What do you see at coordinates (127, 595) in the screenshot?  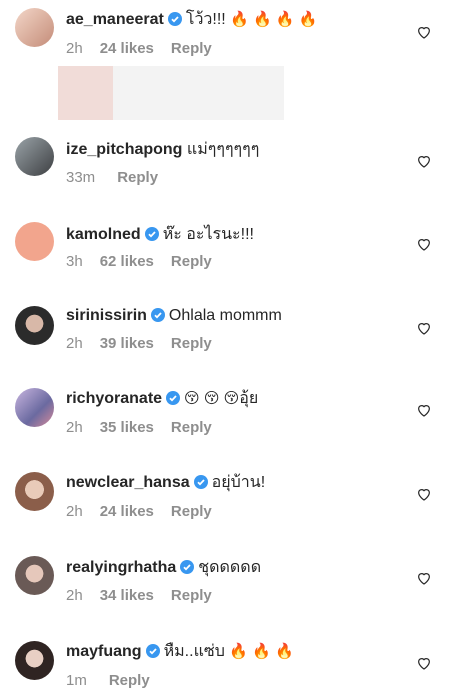 I see `likes-count: 34 likes` at bounding box center [127, 595].